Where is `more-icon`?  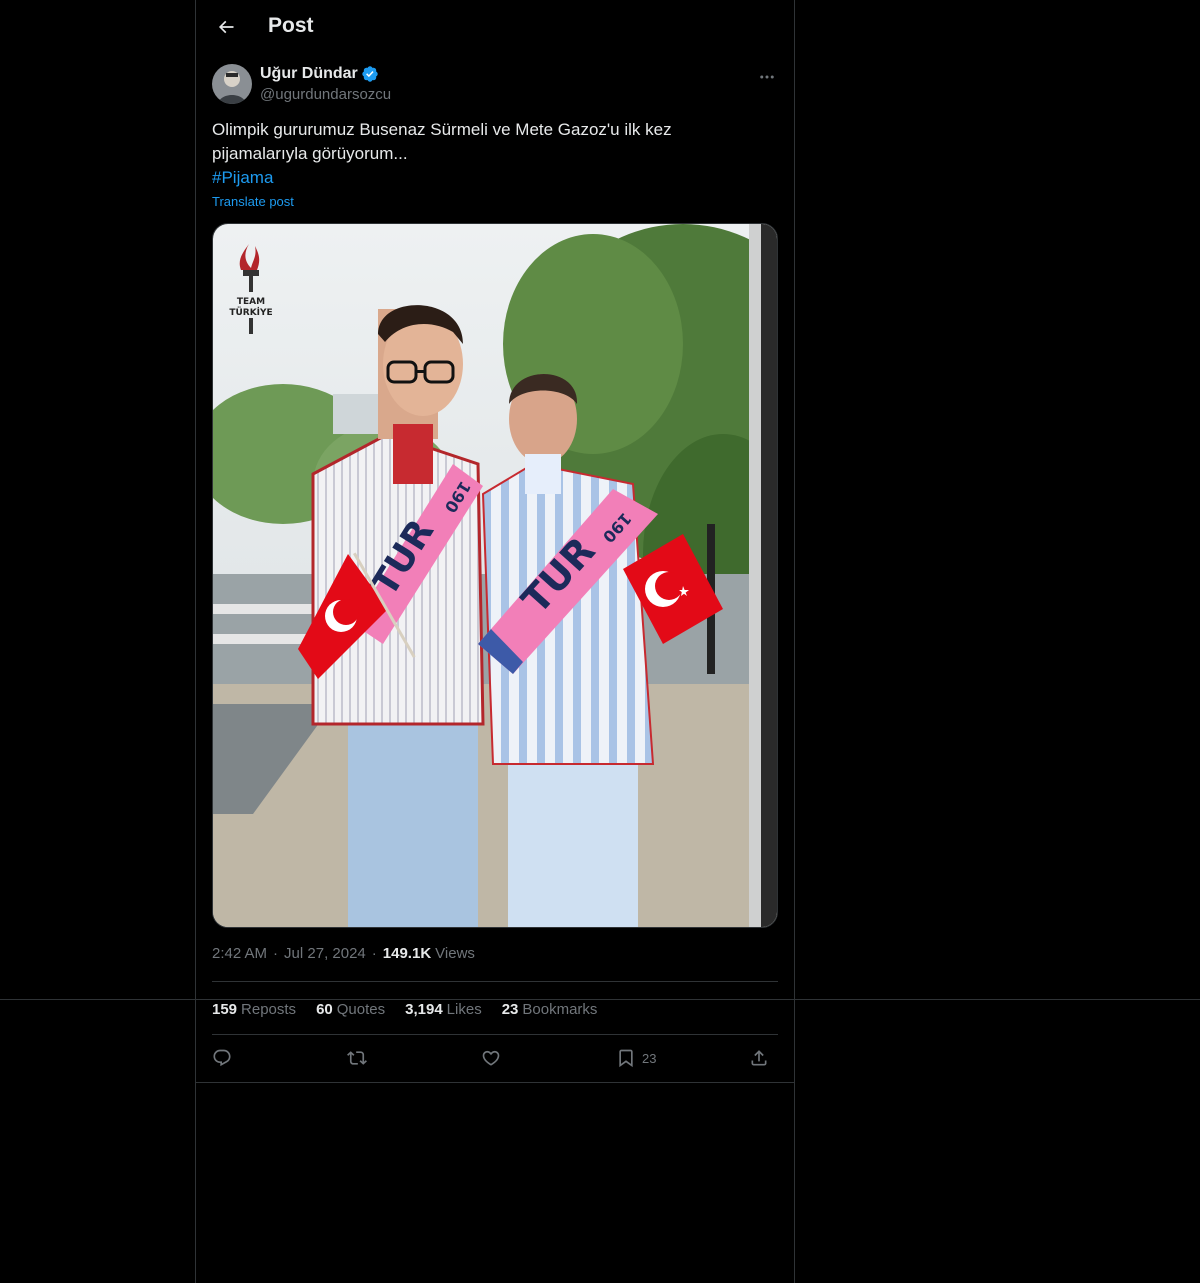 more-icon is located at coordinates (767, 77).